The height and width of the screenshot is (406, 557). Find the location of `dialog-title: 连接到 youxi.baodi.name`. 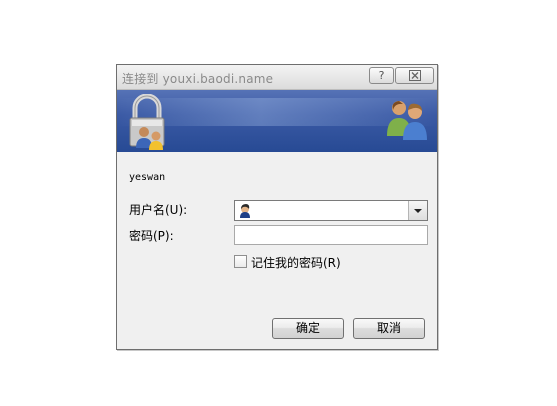

dialog-title: 连接到 youxi.baodi.name is located at coordinates (198, 79).